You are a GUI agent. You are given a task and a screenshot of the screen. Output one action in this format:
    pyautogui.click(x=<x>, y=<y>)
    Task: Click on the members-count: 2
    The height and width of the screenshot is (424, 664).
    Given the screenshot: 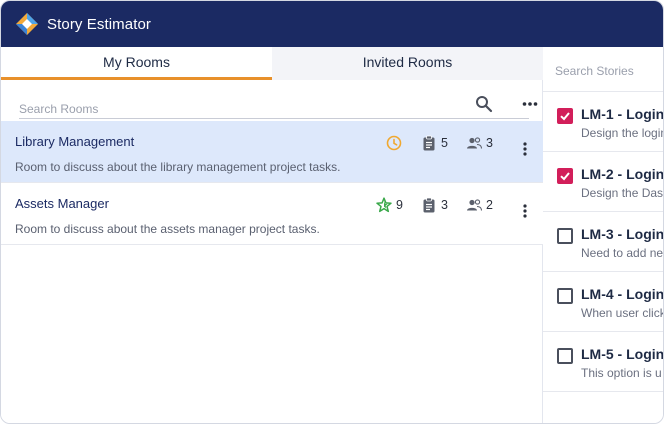 What is the action you would take?
    pyautogui.click(x=479, y=205)
    